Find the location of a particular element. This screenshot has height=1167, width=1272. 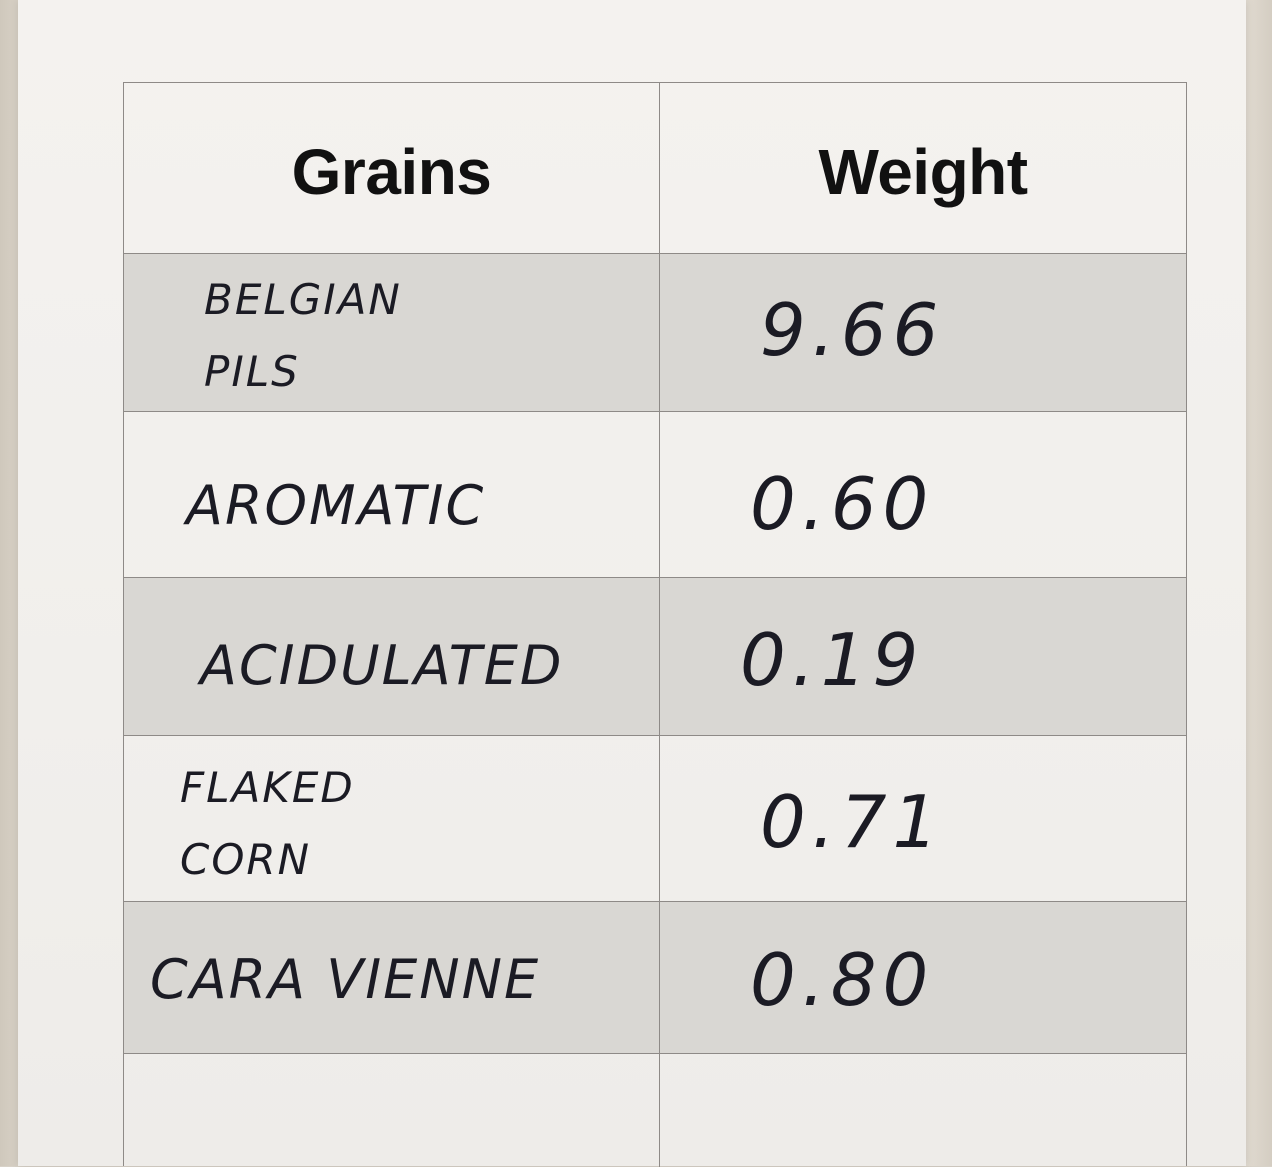

table-row: FLAKED CORN 0.71 is located at coordinates (655, 818).